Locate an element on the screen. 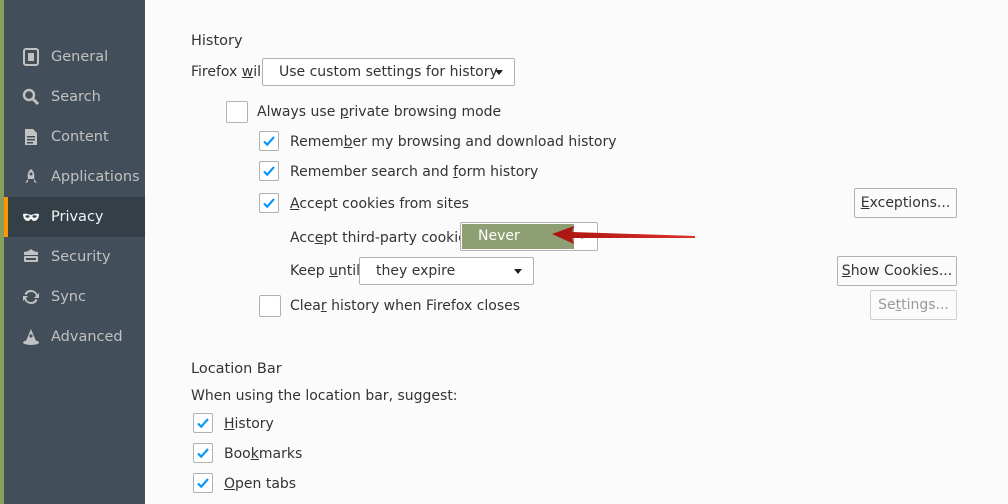  keep-until-label: Keep until: is located at coordinates (327, 271).